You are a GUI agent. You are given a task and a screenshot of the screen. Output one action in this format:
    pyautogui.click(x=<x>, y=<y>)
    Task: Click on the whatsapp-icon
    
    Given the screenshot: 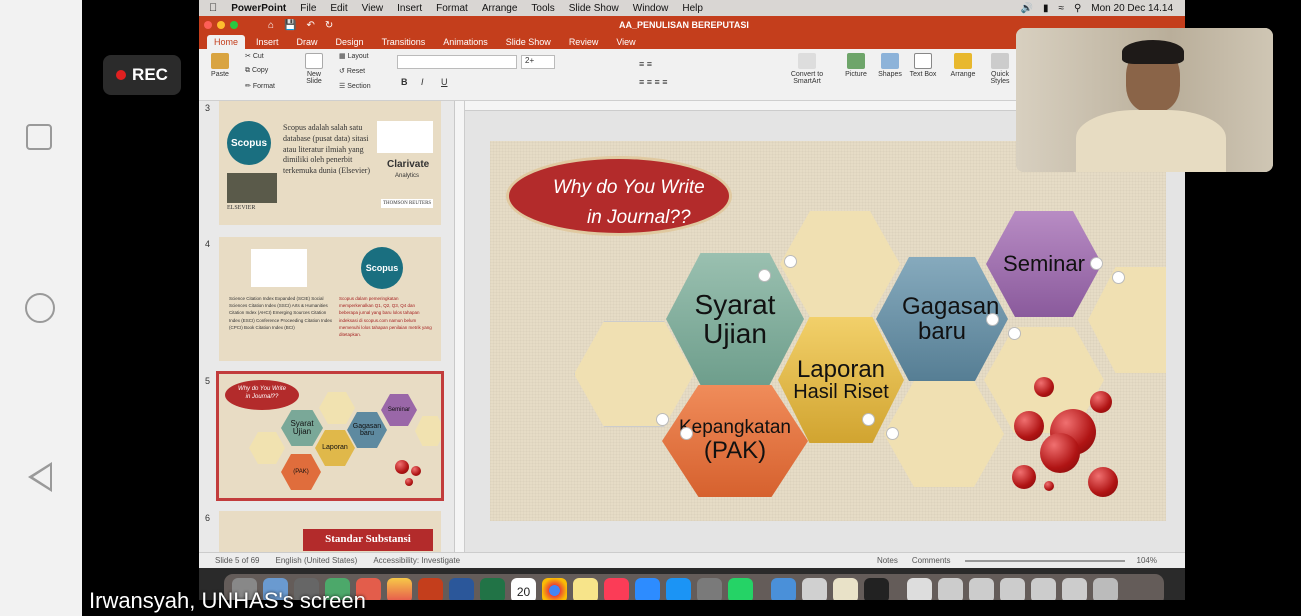 What is the action you would take?
    pyautogui.click(x=740, y=588)
    